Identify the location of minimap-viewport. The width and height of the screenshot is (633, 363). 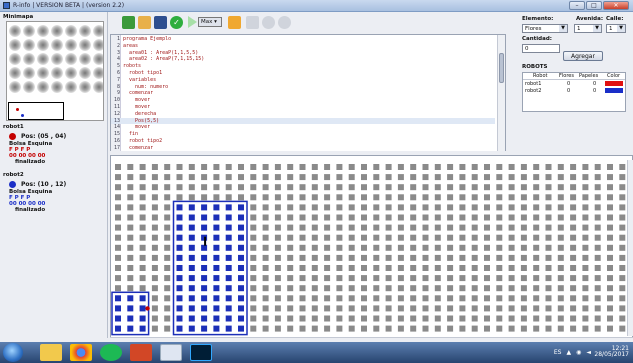
(36, 111).